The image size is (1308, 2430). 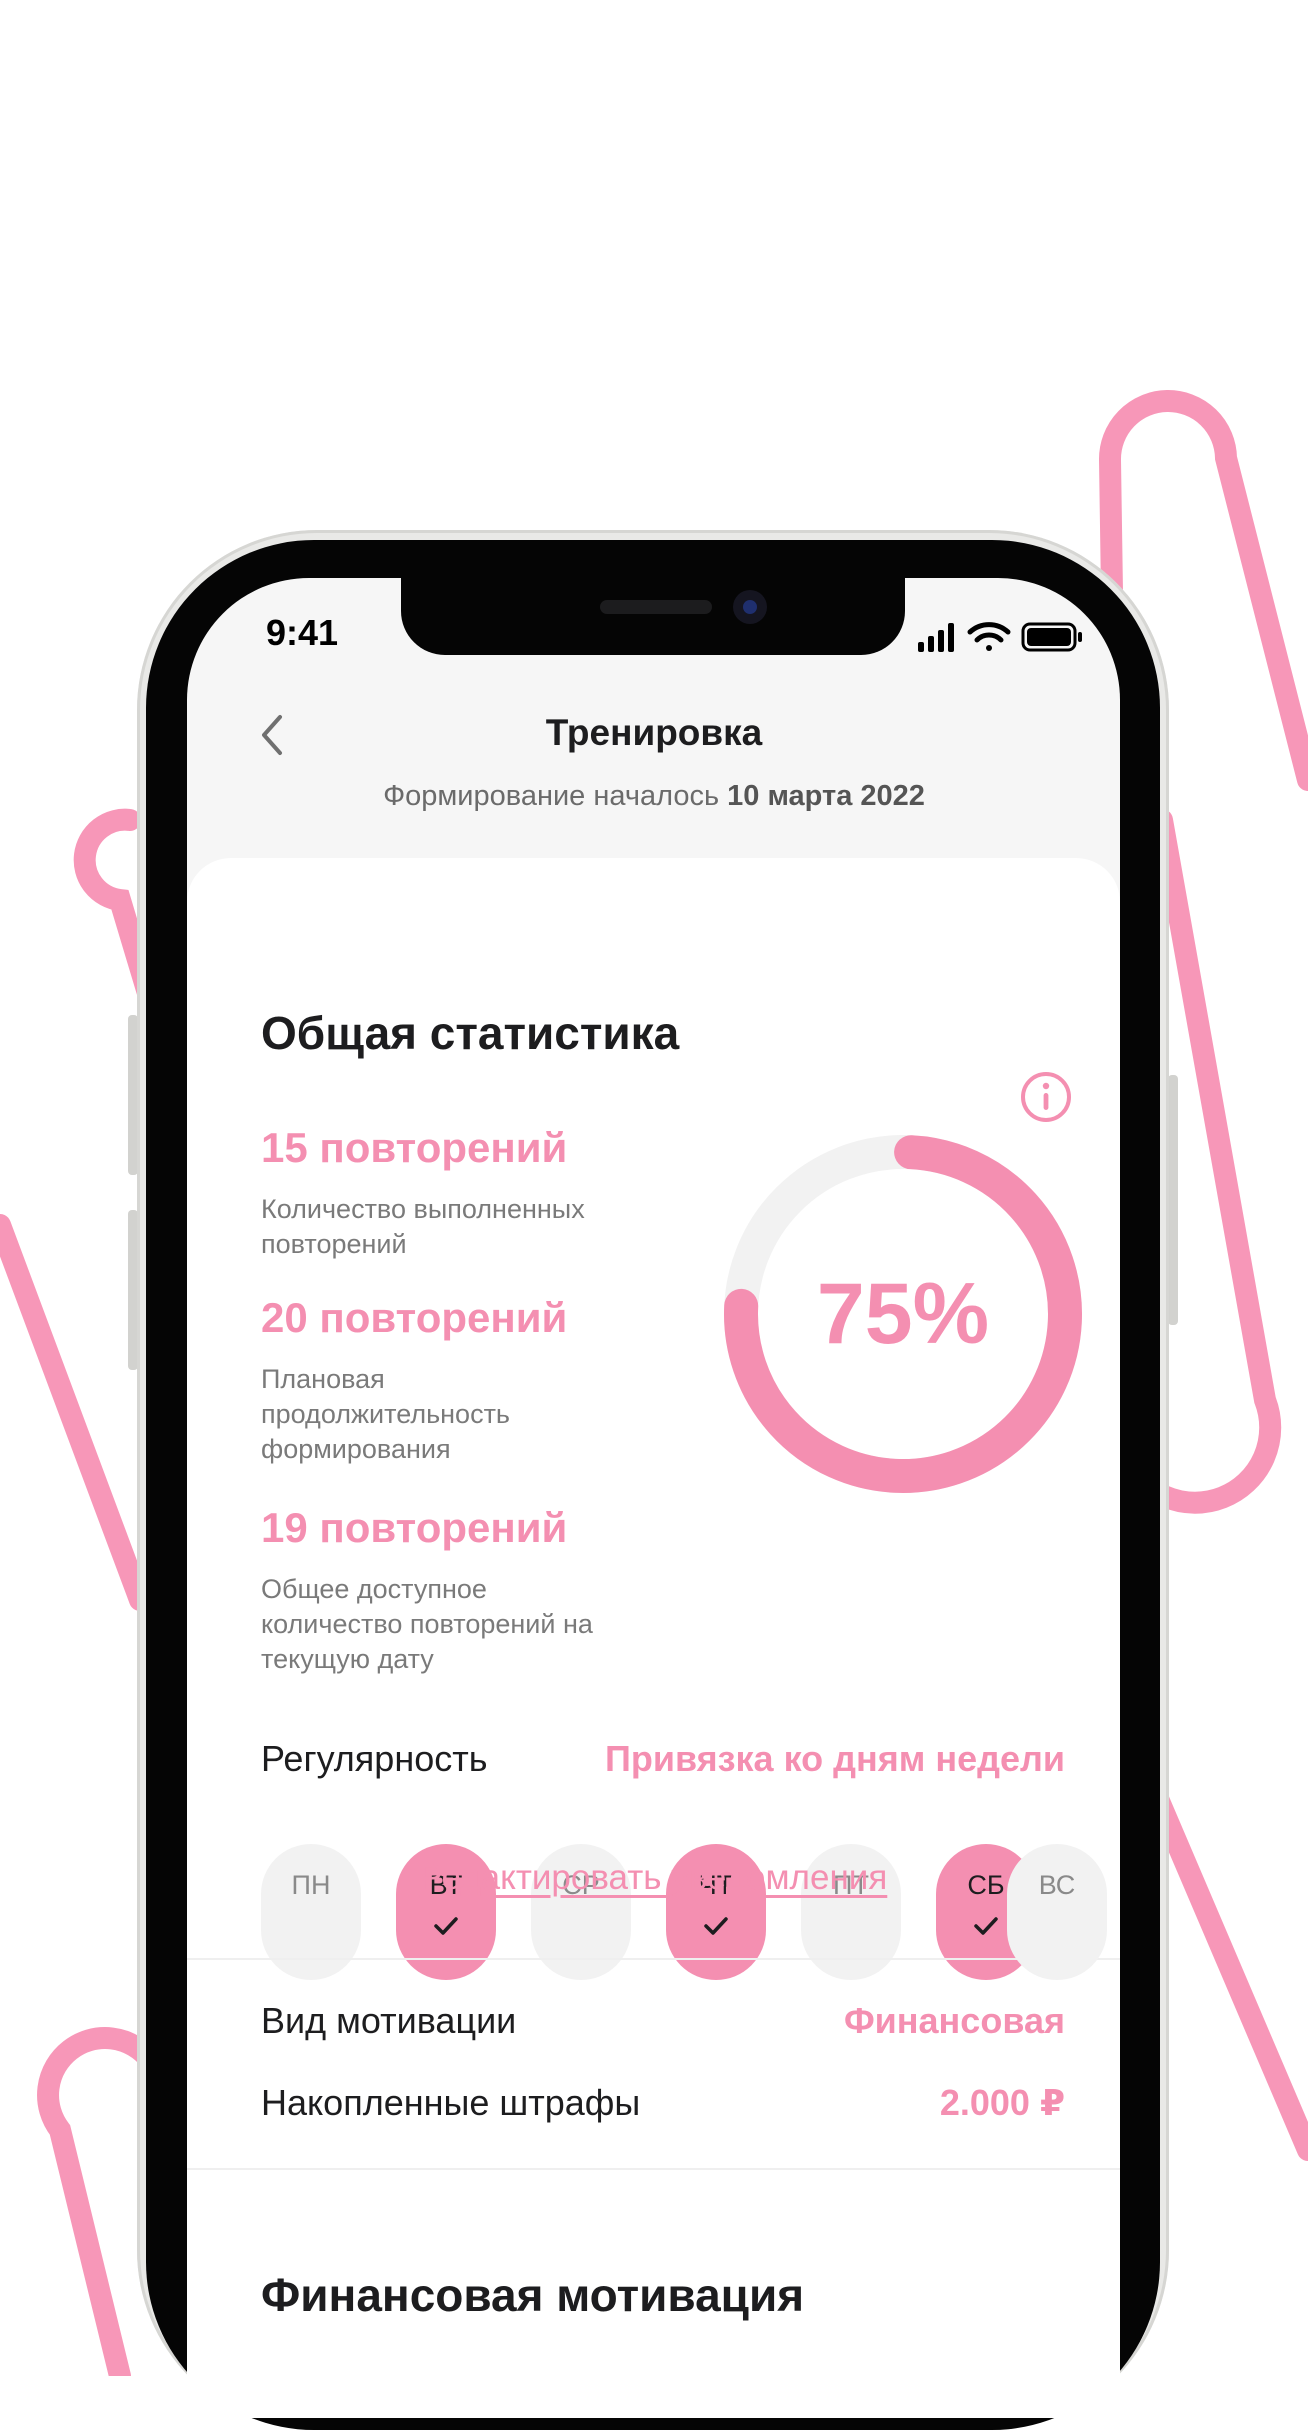 I want to click on stat-planned-value: 20 повторений, so click(x=414, y=1318).